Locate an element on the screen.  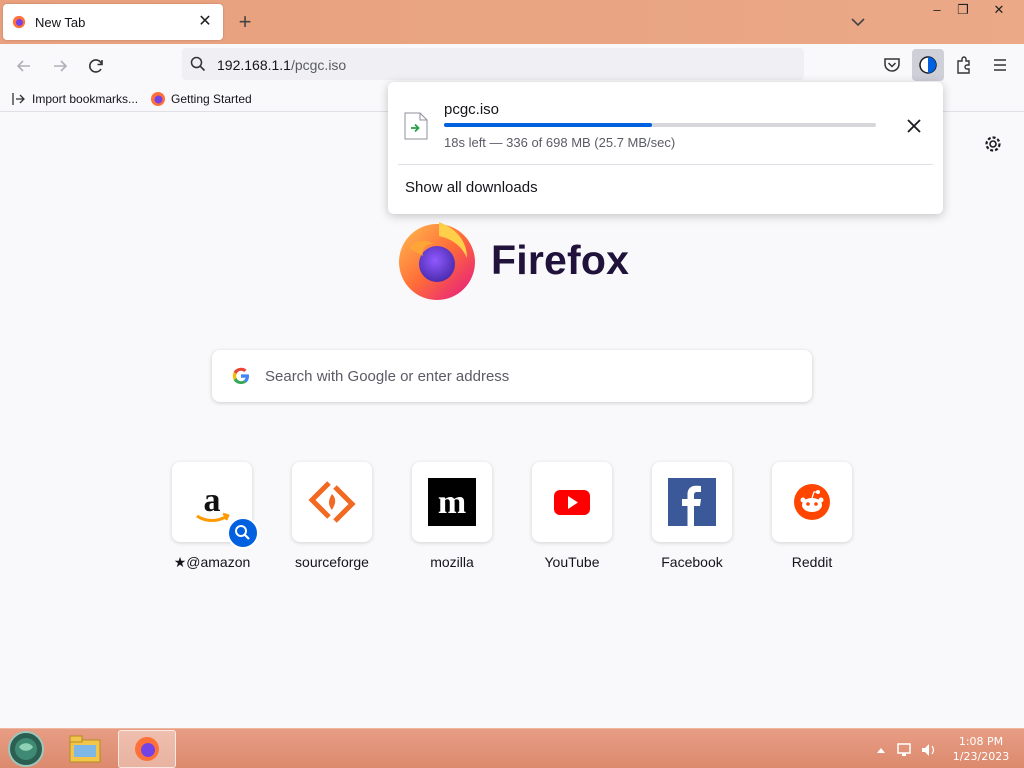
new-tab-button: + is located at coordinates (245, 22).